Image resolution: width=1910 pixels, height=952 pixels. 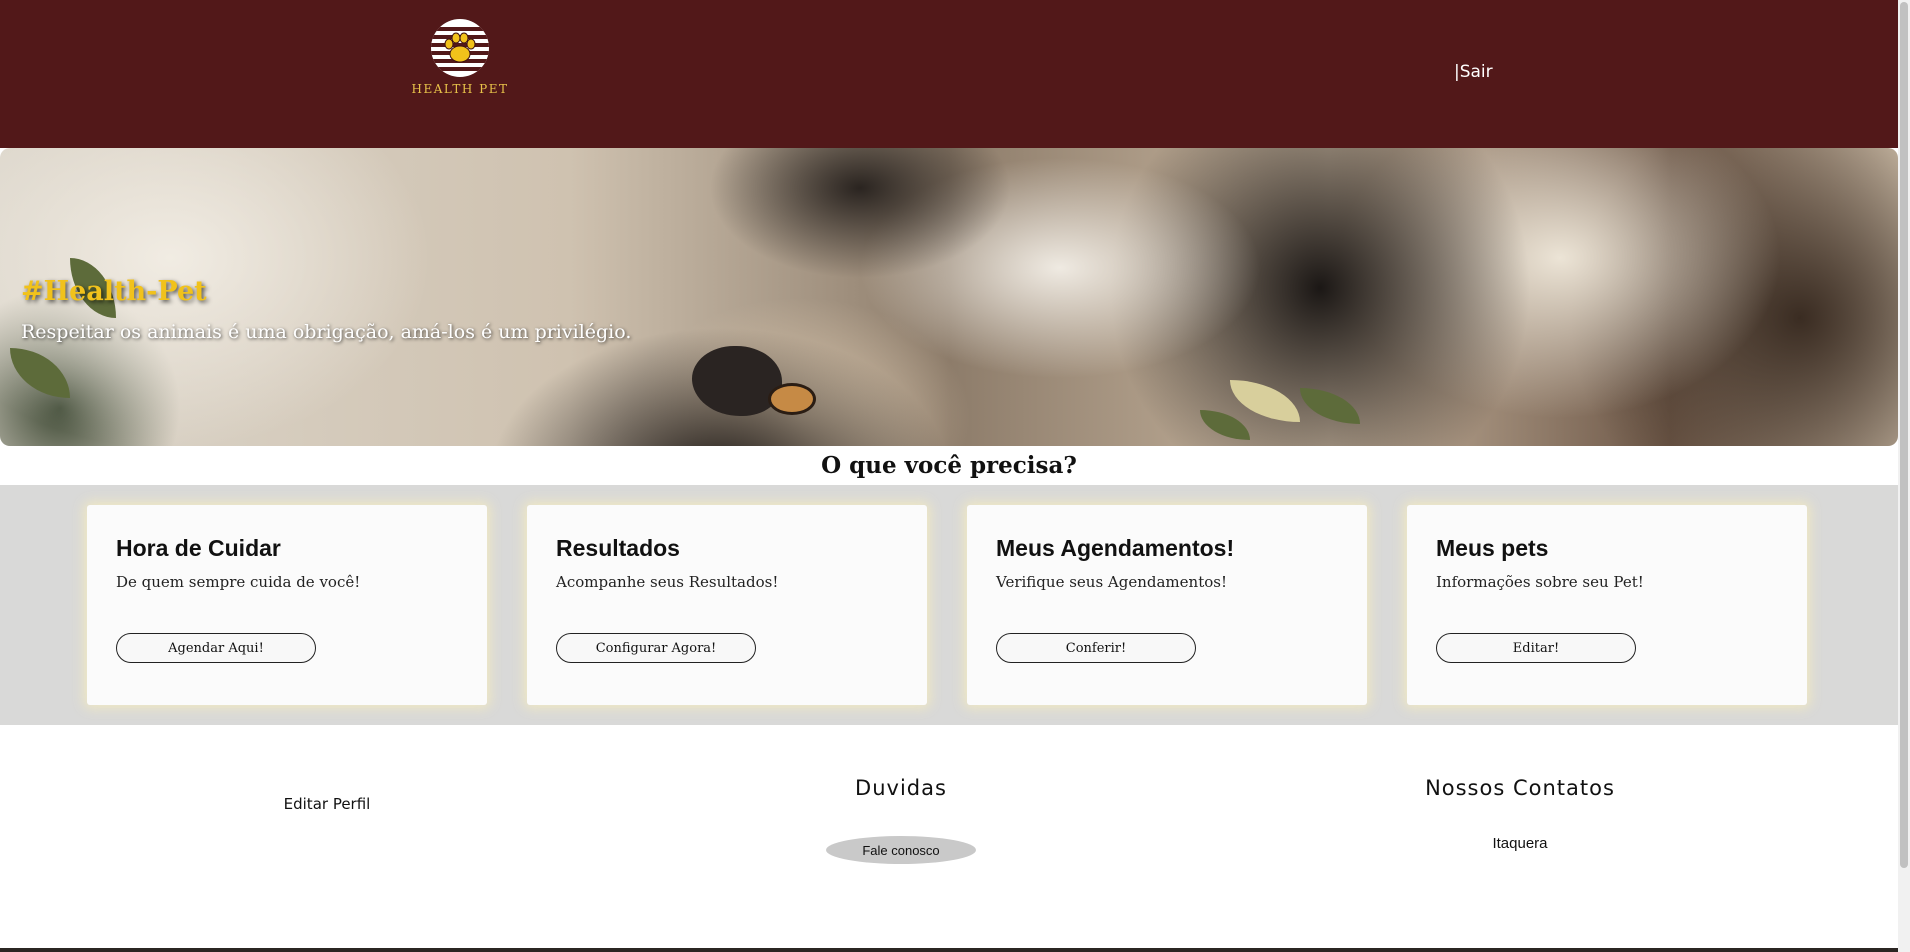 What do you see at coordinates (792, 399) in the screenshot?
I see `hero-image-cat-eye` at bounding box center [792, 399].